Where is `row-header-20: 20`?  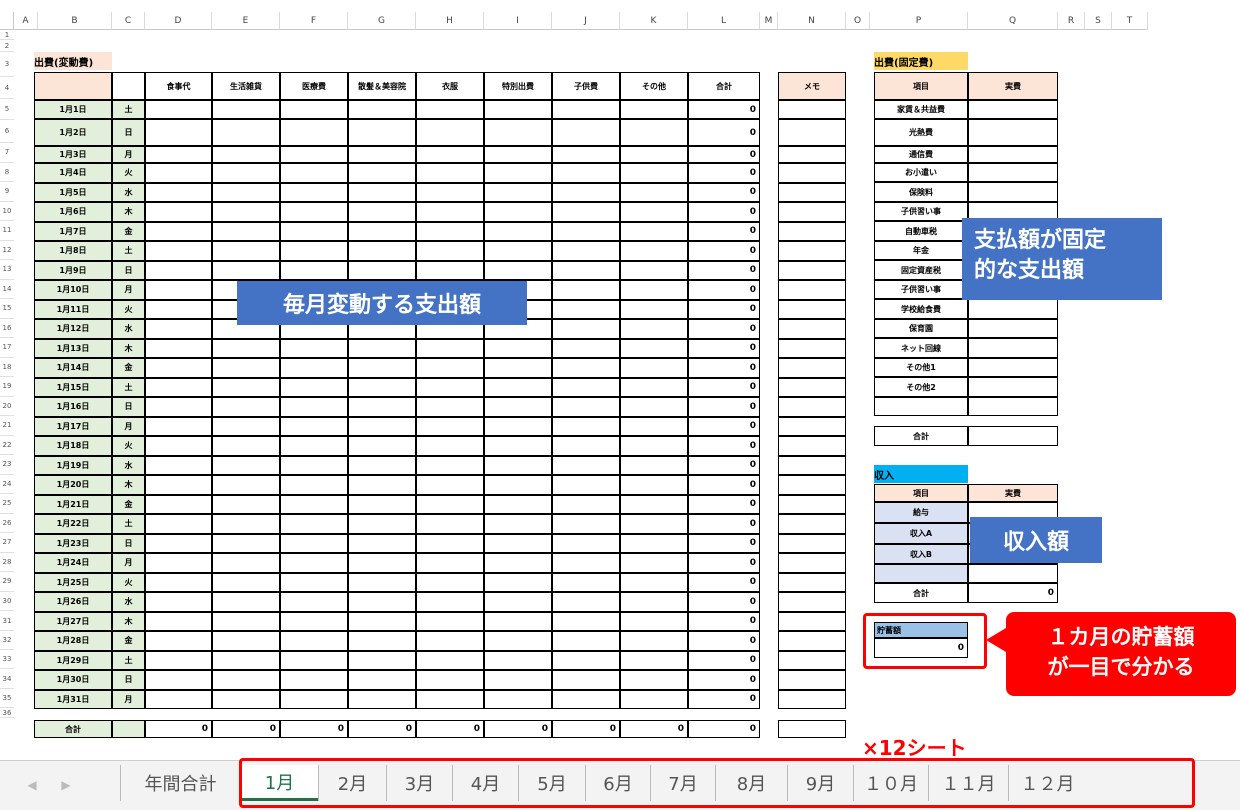
row-header-20: 20 is located at coordinates (7, 406).